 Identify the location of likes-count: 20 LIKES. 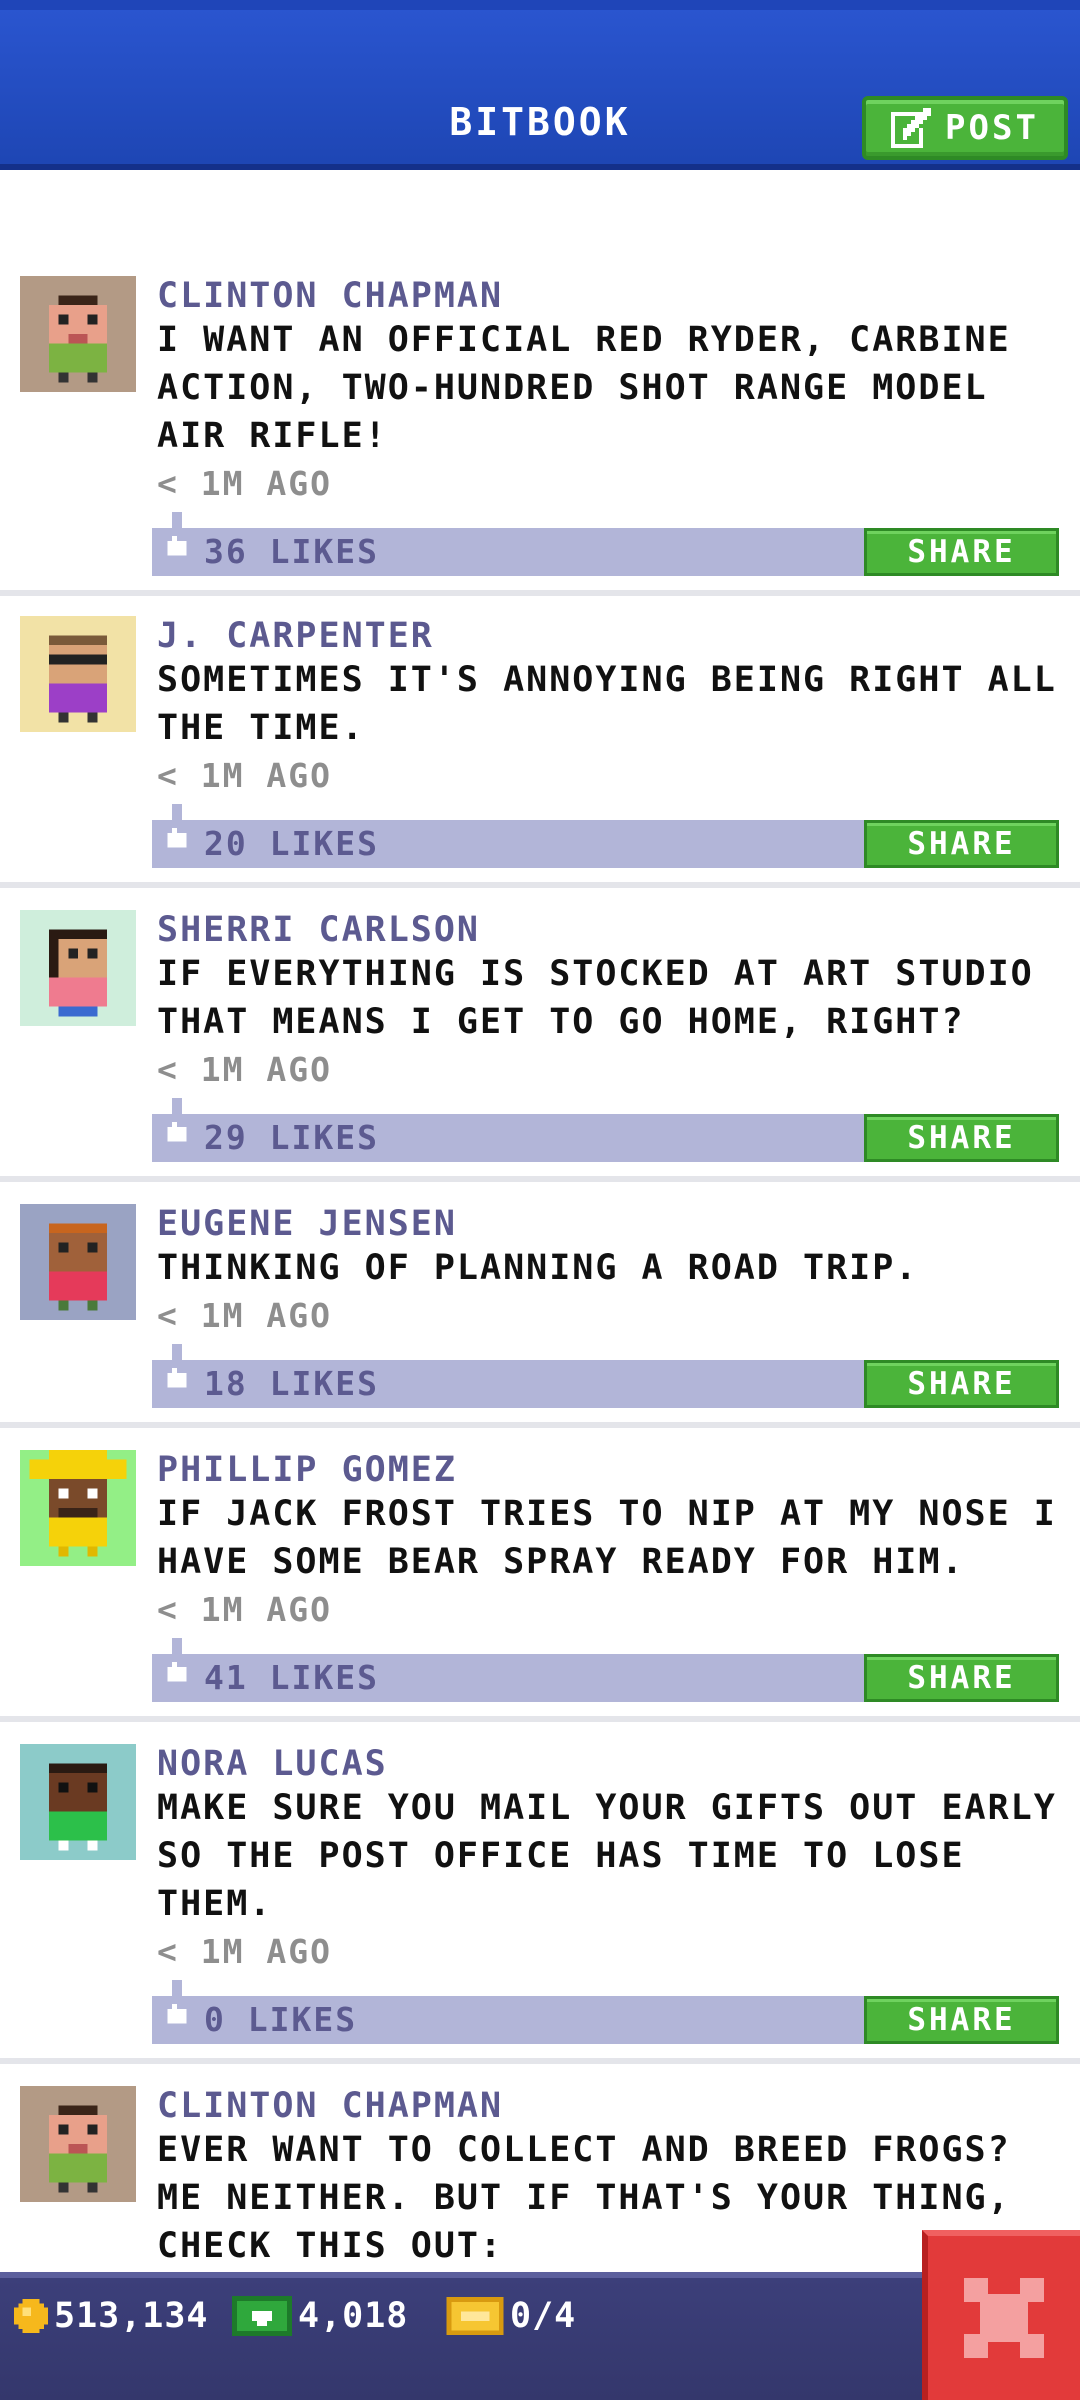
(291, 843).